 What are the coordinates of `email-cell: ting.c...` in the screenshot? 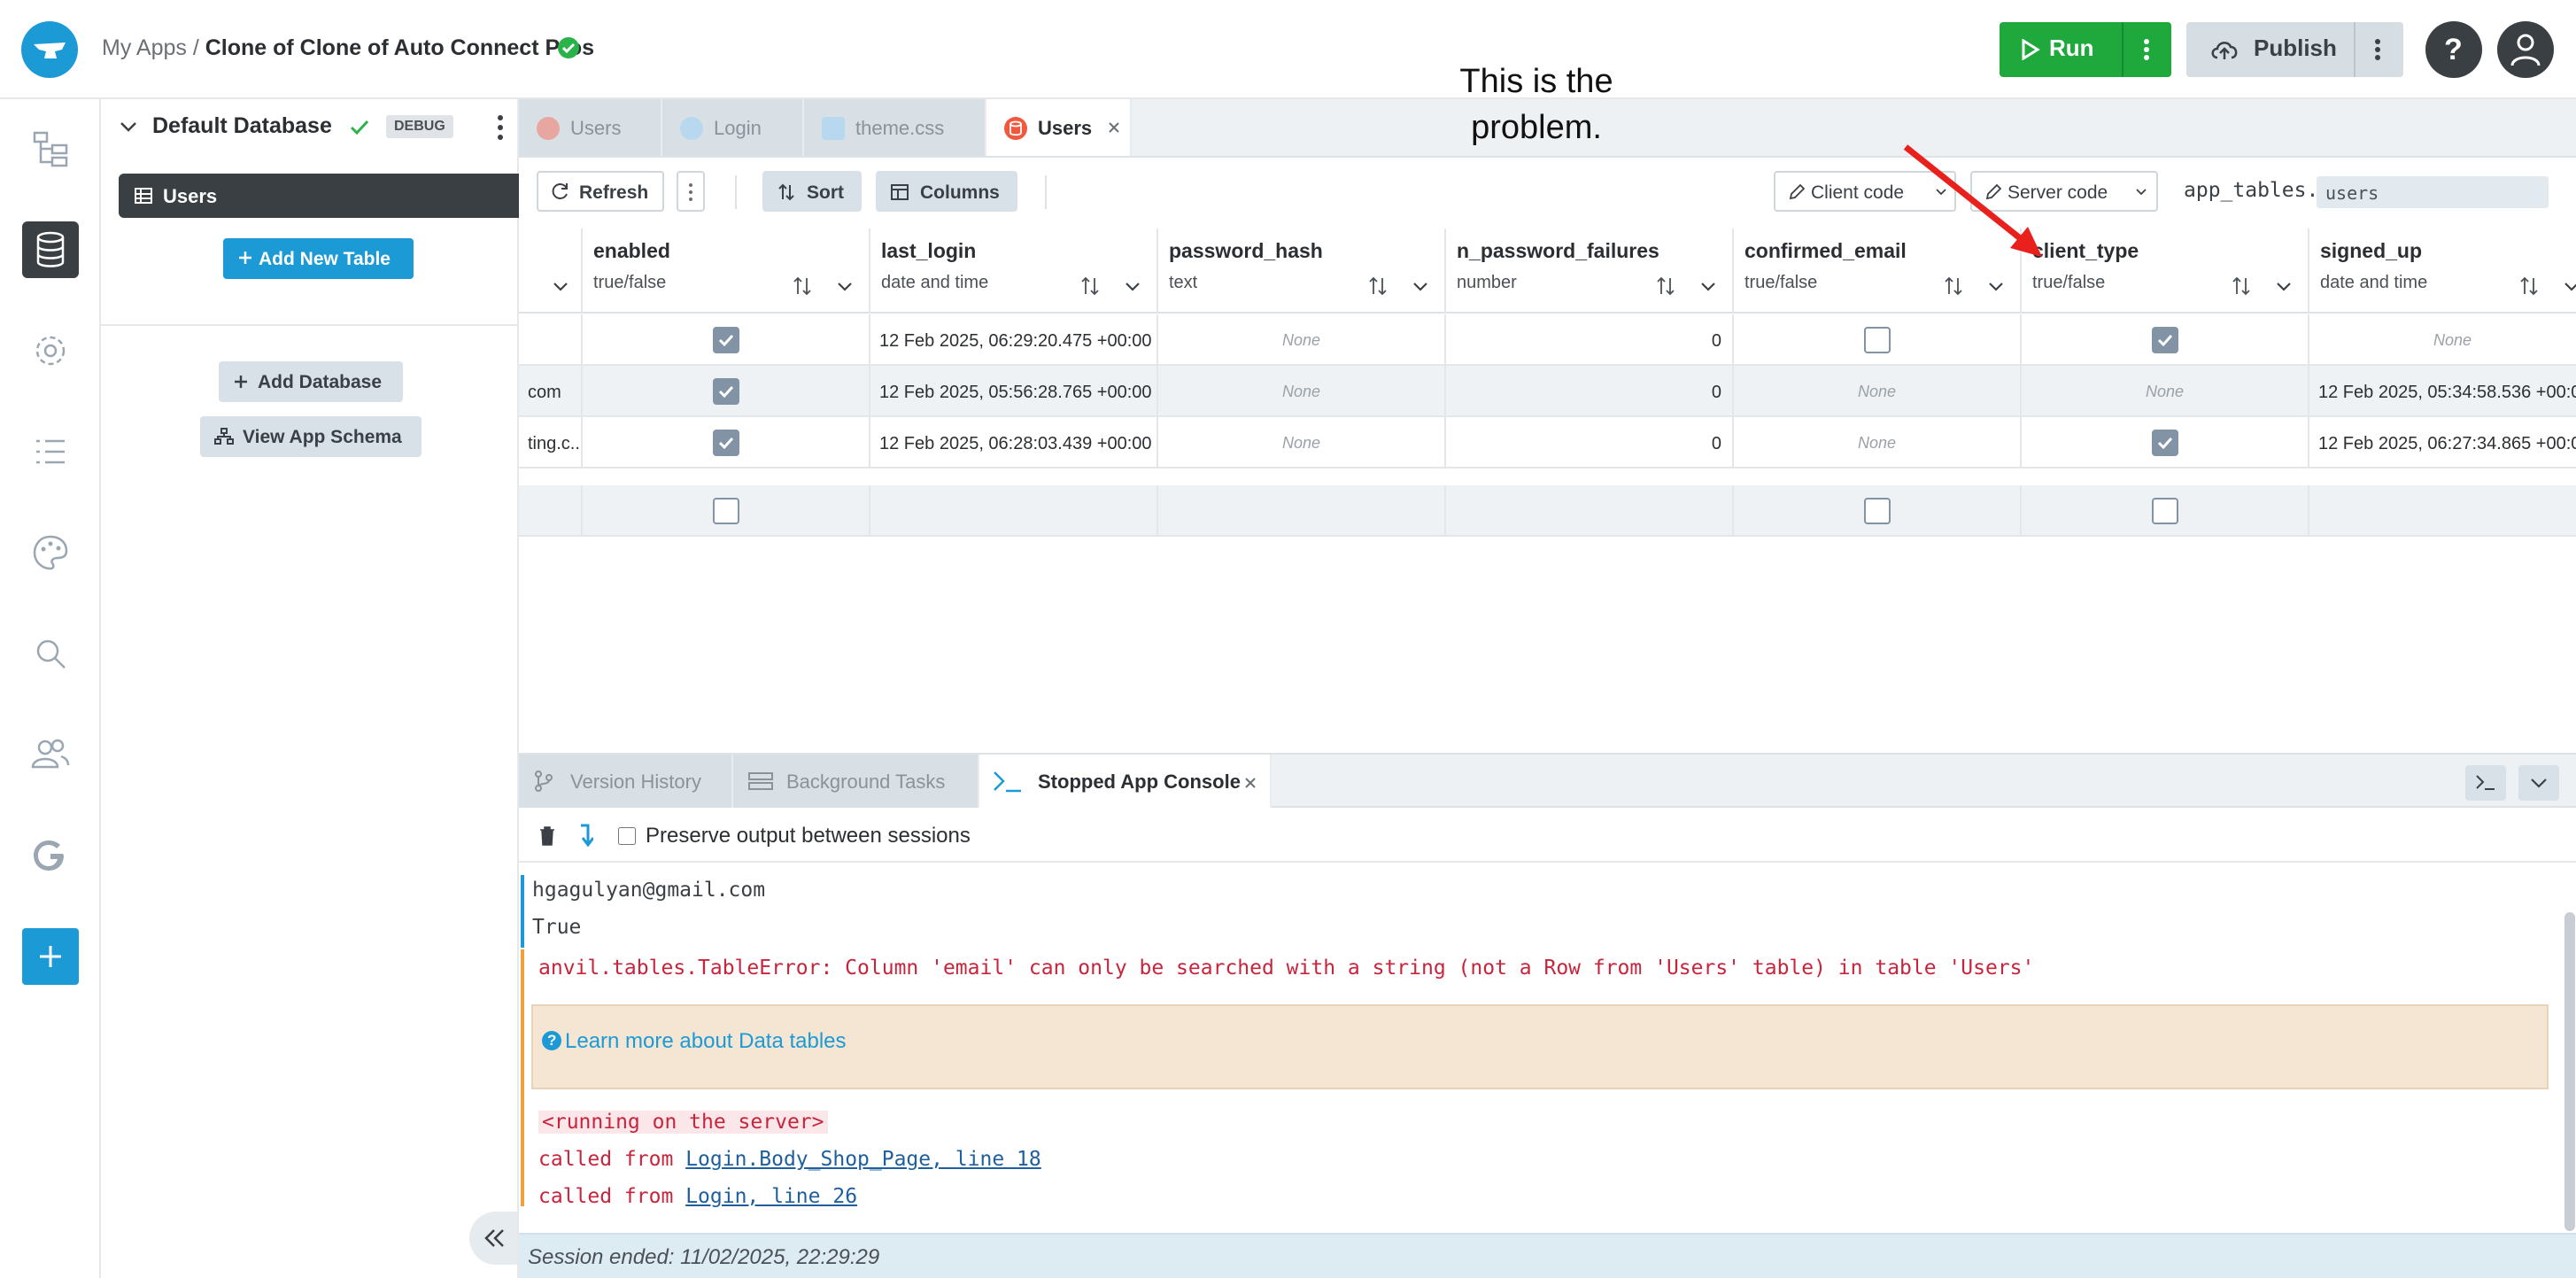 It's located at (551, 443).